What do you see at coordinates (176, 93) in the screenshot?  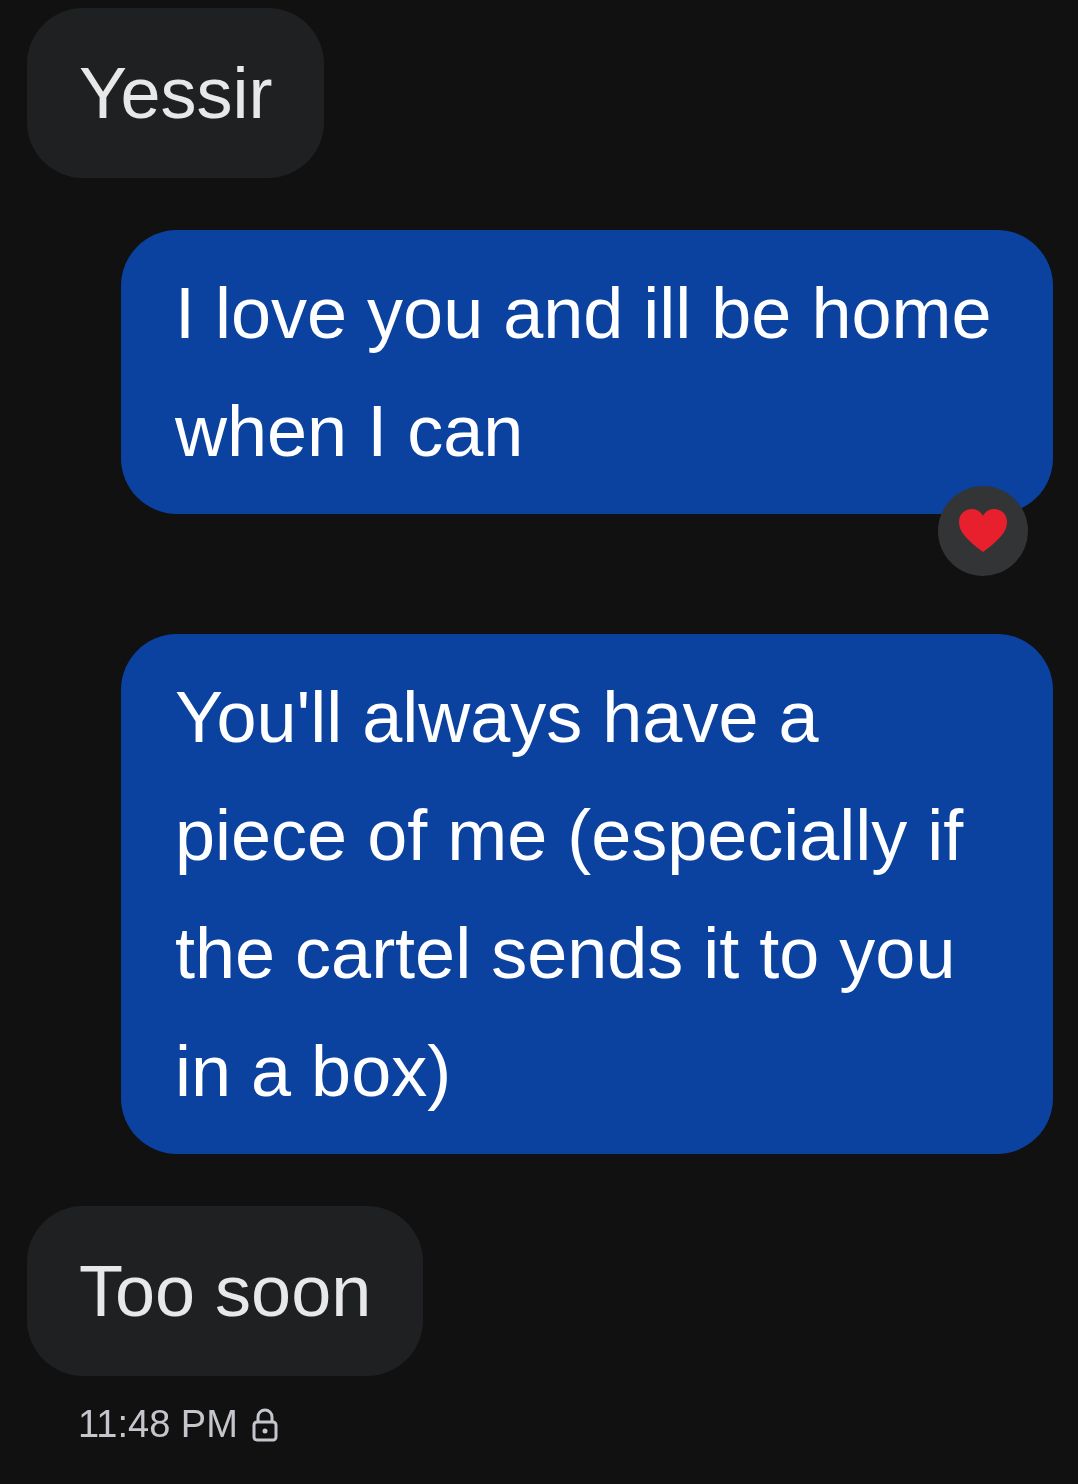 I see `message-bubble: Yessir` at bounding box center [176, 93].